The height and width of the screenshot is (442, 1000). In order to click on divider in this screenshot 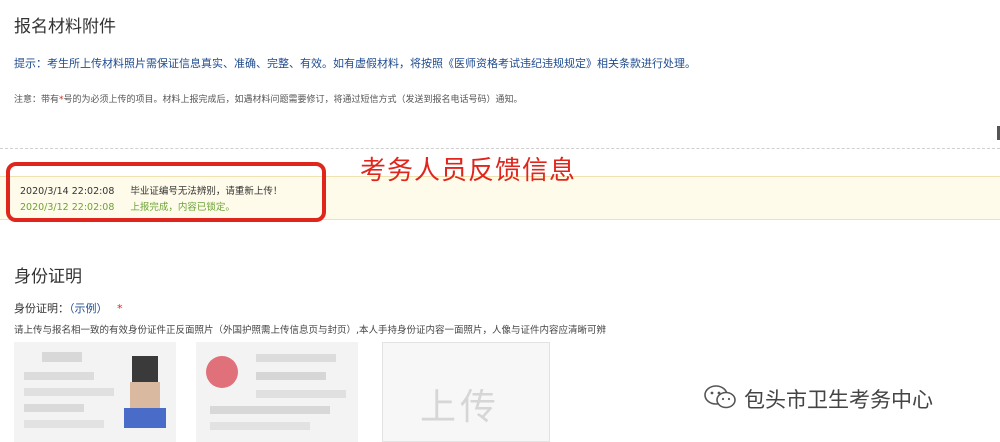, I will do `click(500, 148)`.